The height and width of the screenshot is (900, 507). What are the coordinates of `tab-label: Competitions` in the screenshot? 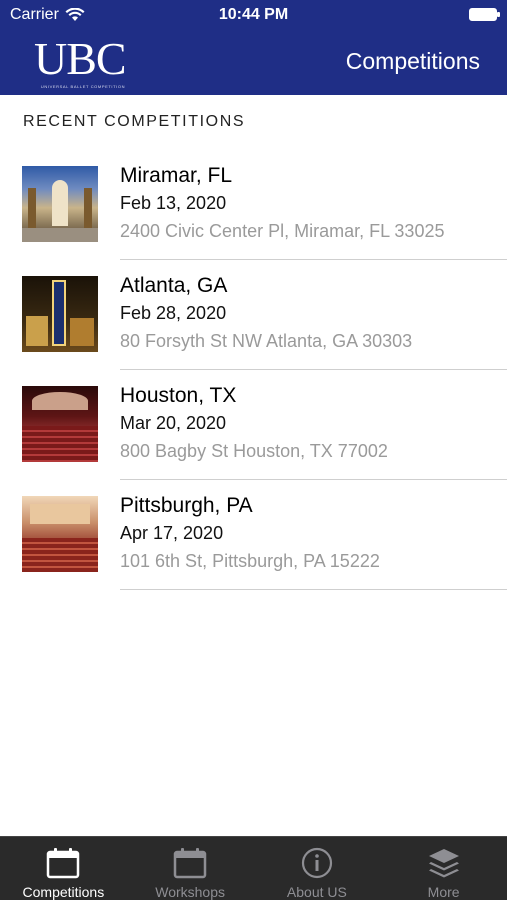 It's located at (63, 892).